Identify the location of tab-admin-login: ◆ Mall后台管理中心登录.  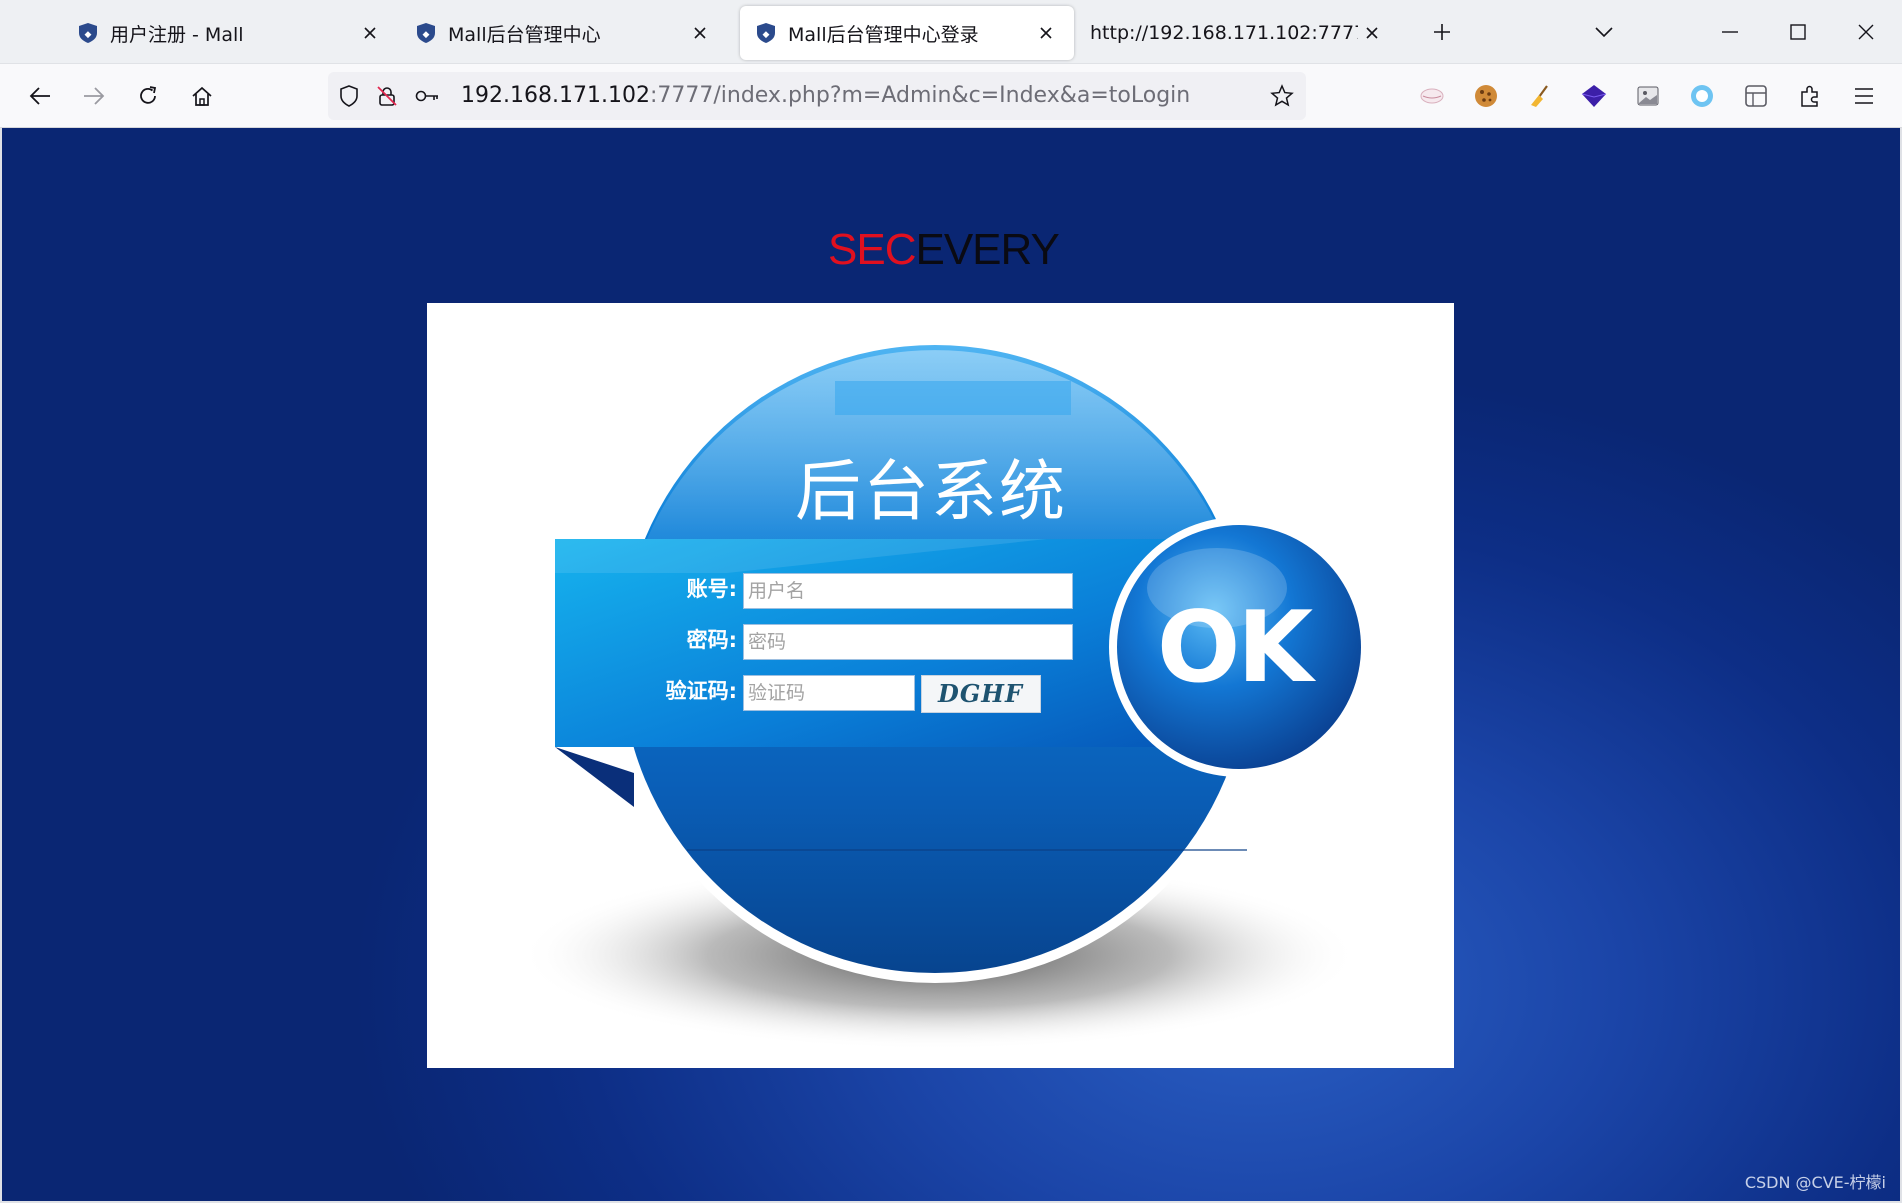
(907, 33).